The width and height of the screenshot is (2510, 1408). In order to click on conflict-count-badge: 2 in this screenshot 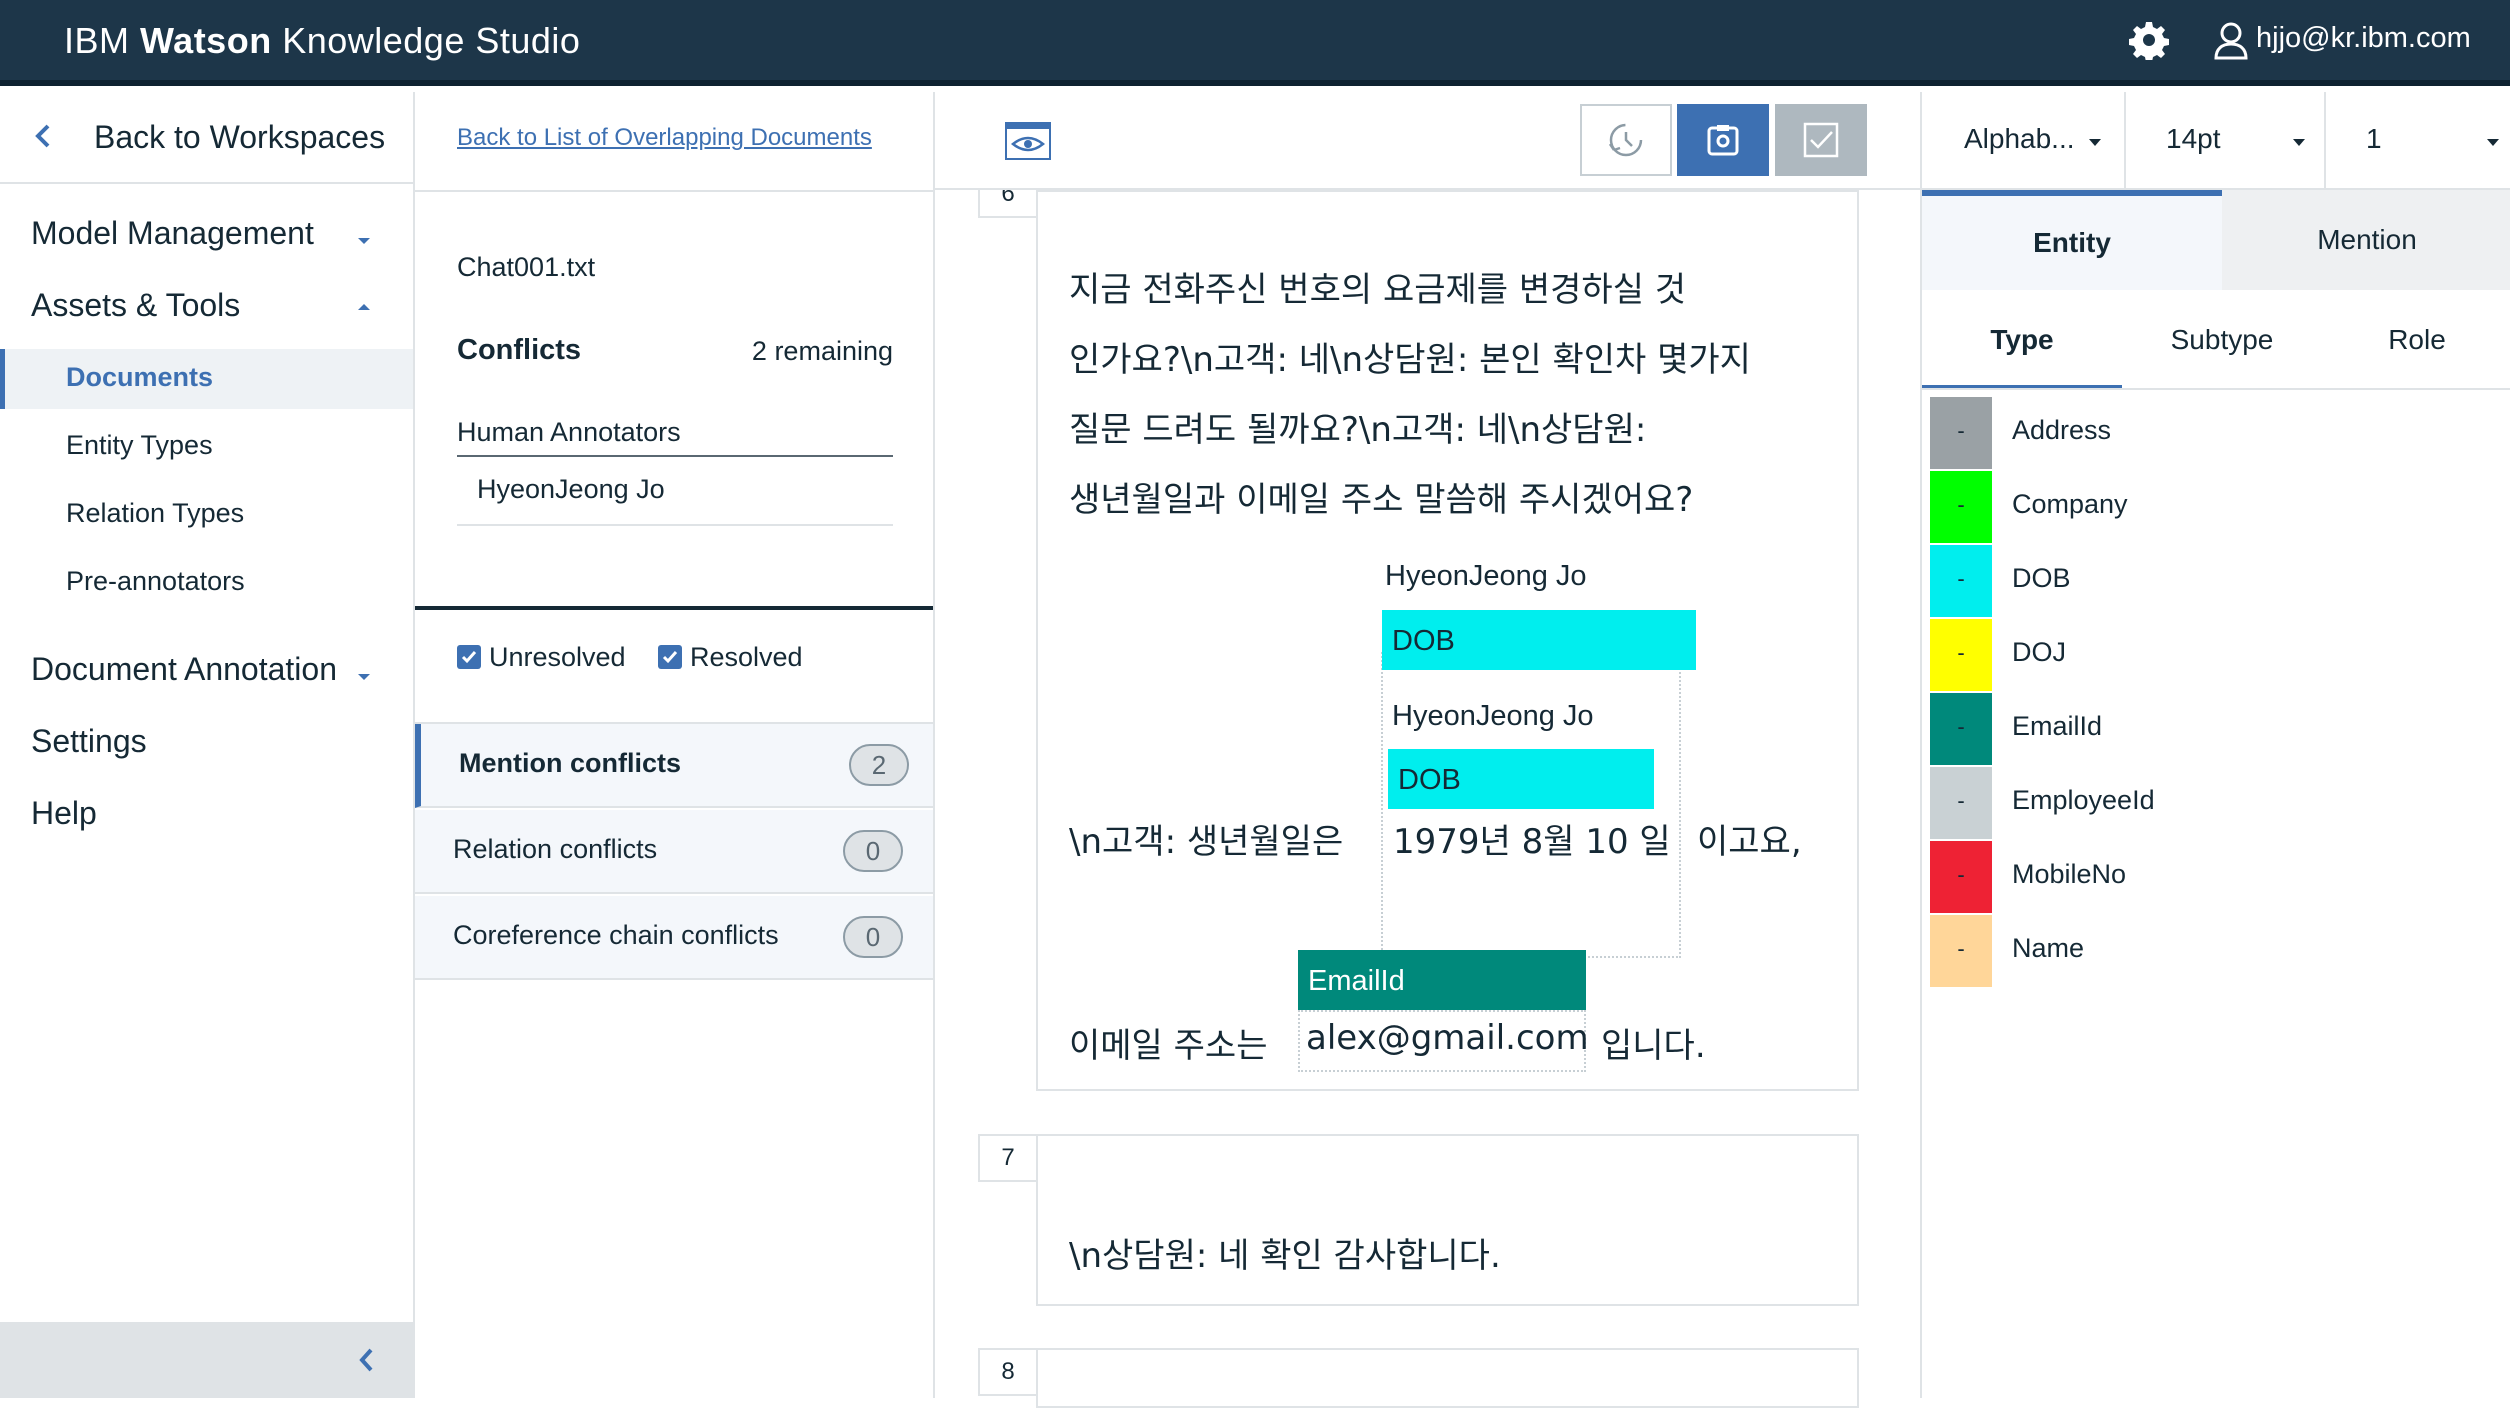, I will do `click(879, 765)`.